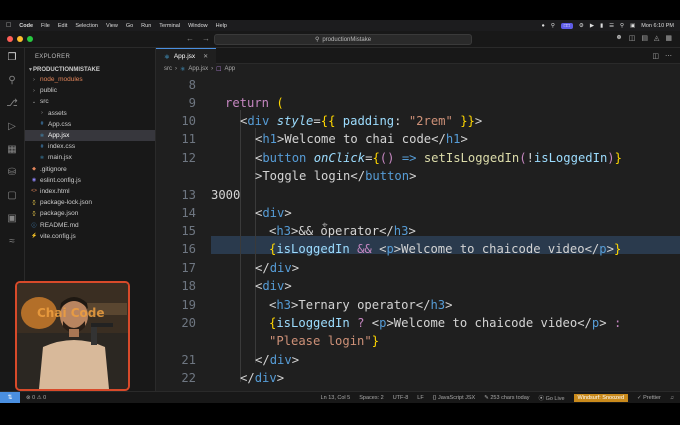 The width and height of the screenshot is (680, 425). I want to click on language-mode: {} JavaScript JSX, so click(454, 398).